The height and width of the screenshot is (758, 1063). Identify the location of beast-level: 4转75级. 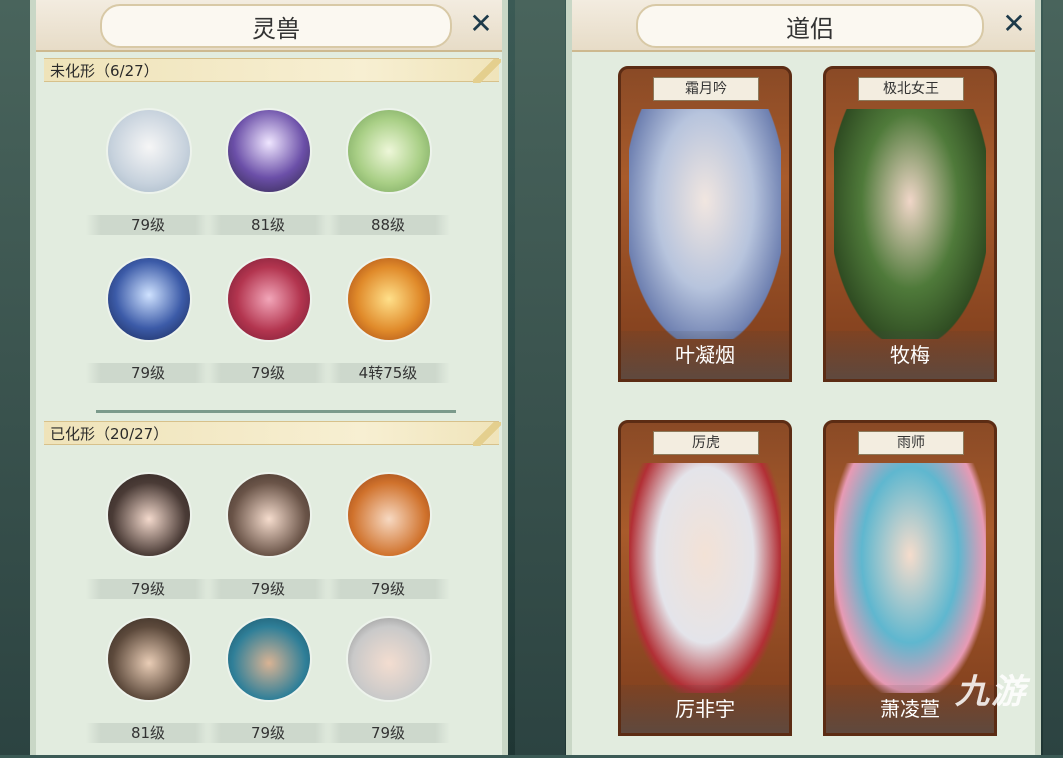
(388, 373).